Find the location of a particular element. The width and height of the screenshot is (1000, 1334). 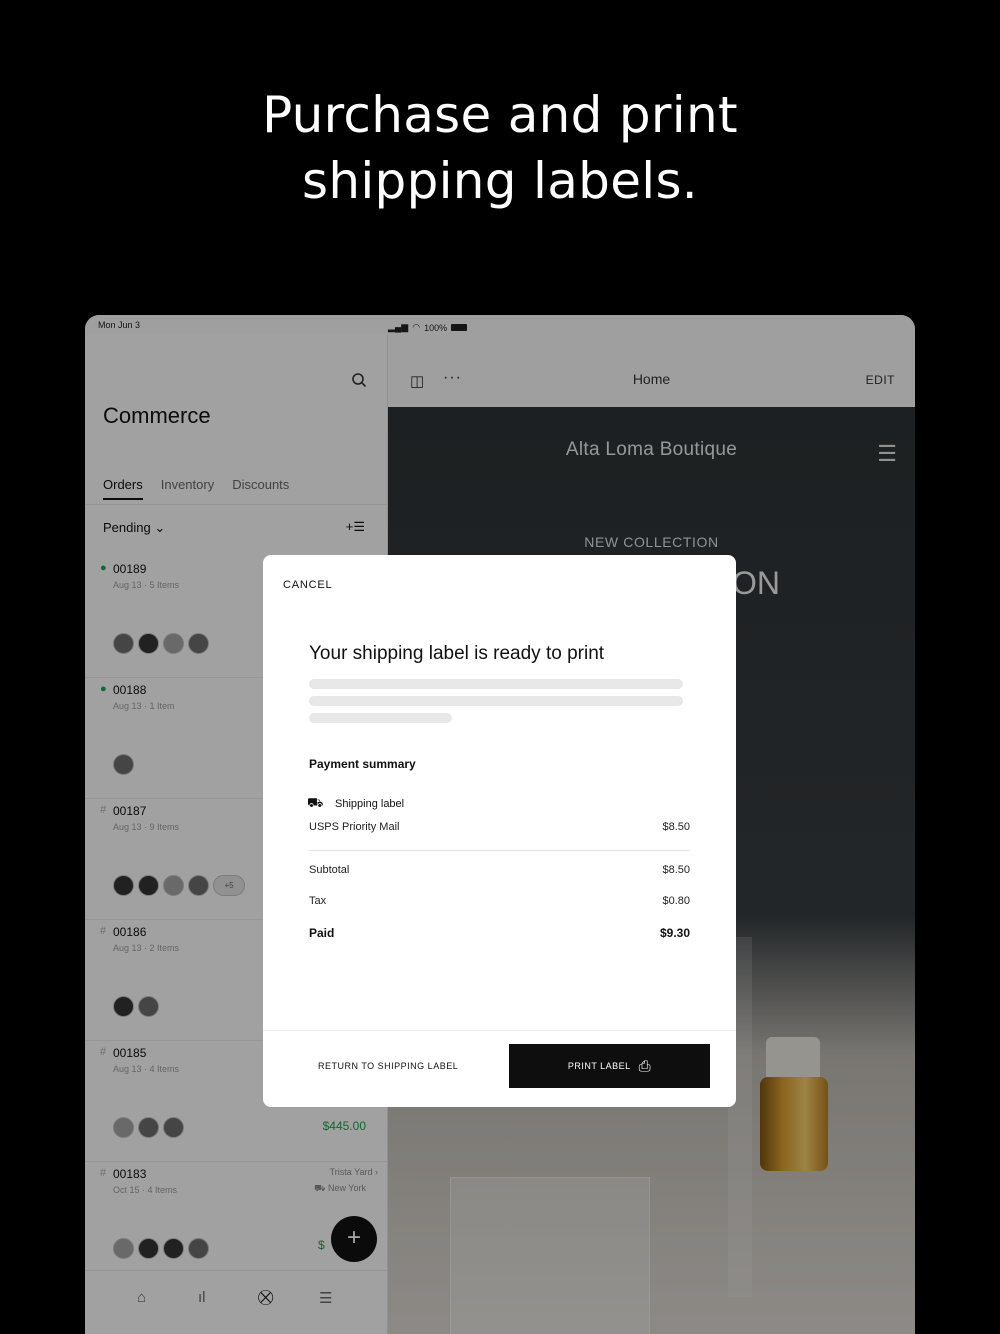

printer-icon: ⎙ is located at coordinates (645, 1066).